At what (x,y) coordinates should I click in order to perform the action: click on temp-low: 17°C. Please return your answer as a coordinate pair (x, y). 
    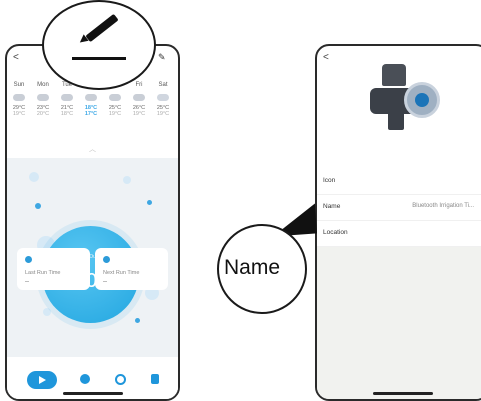
    Looking at the image, I should click on (91, 114).